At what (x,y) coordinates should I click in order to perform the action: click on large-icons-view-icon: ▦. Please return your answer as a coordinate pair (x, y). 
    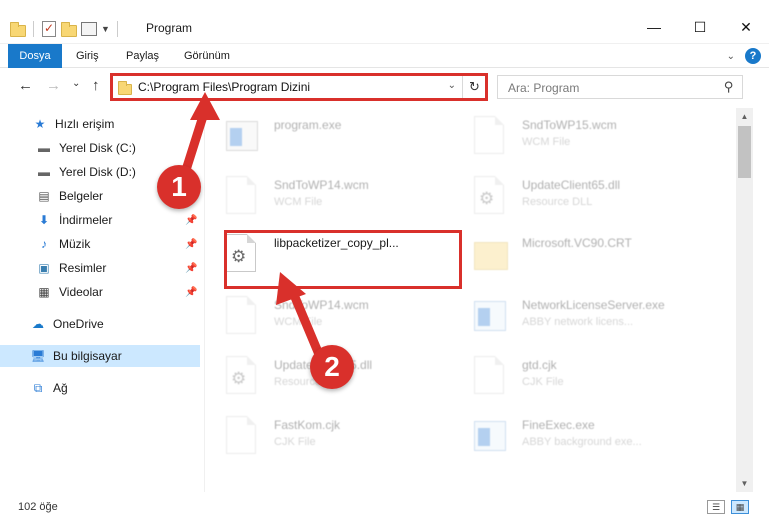
    Looking at the image, I should click on (740, 507).